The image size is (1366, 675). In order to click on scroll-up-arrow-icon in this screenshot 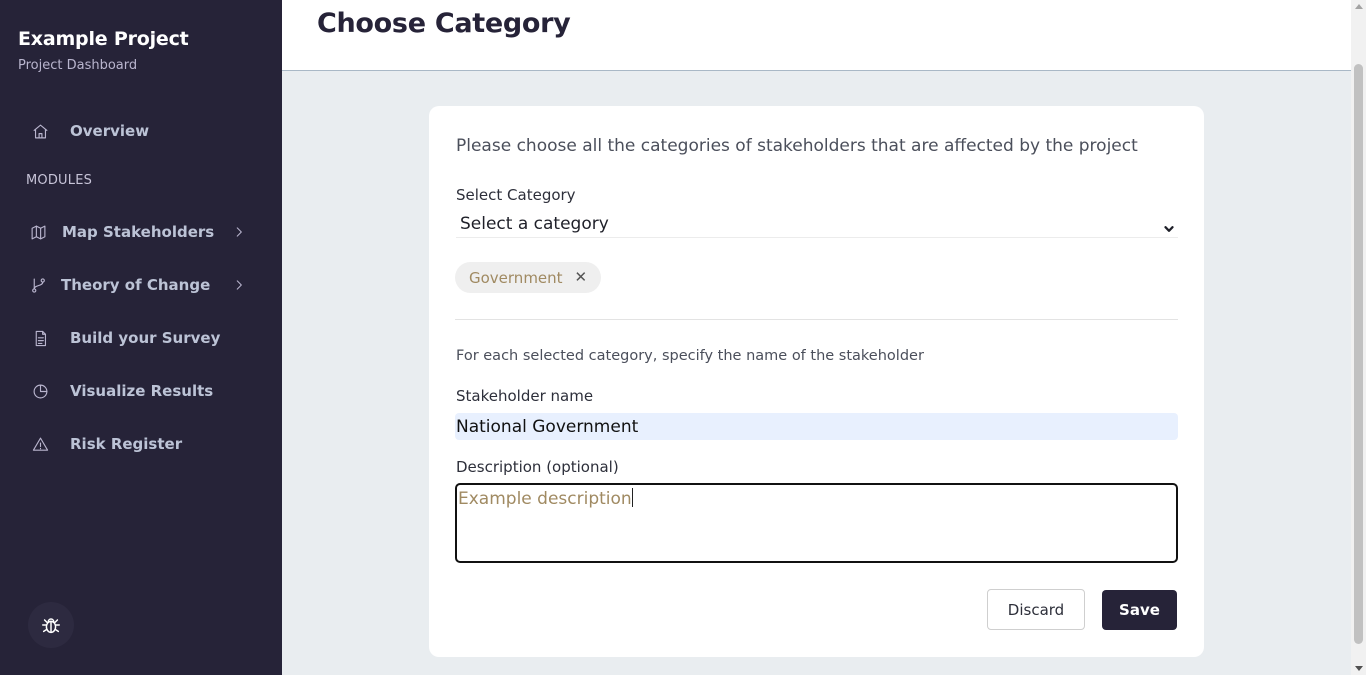, I will do `click(1359, 6)`.